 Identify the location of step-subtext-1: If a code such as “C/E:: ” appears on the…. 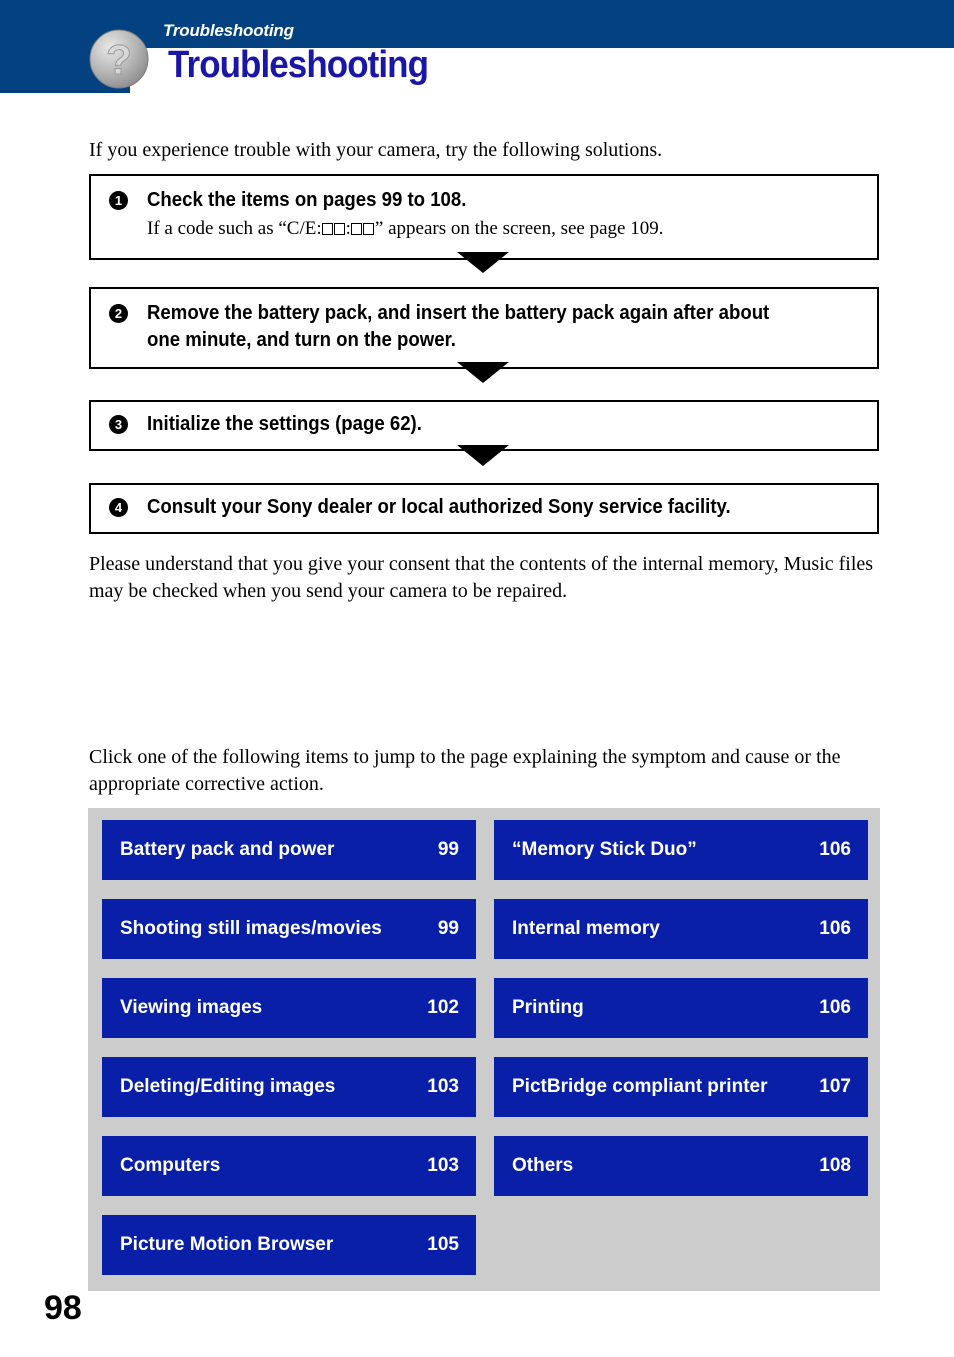
(405, 229).